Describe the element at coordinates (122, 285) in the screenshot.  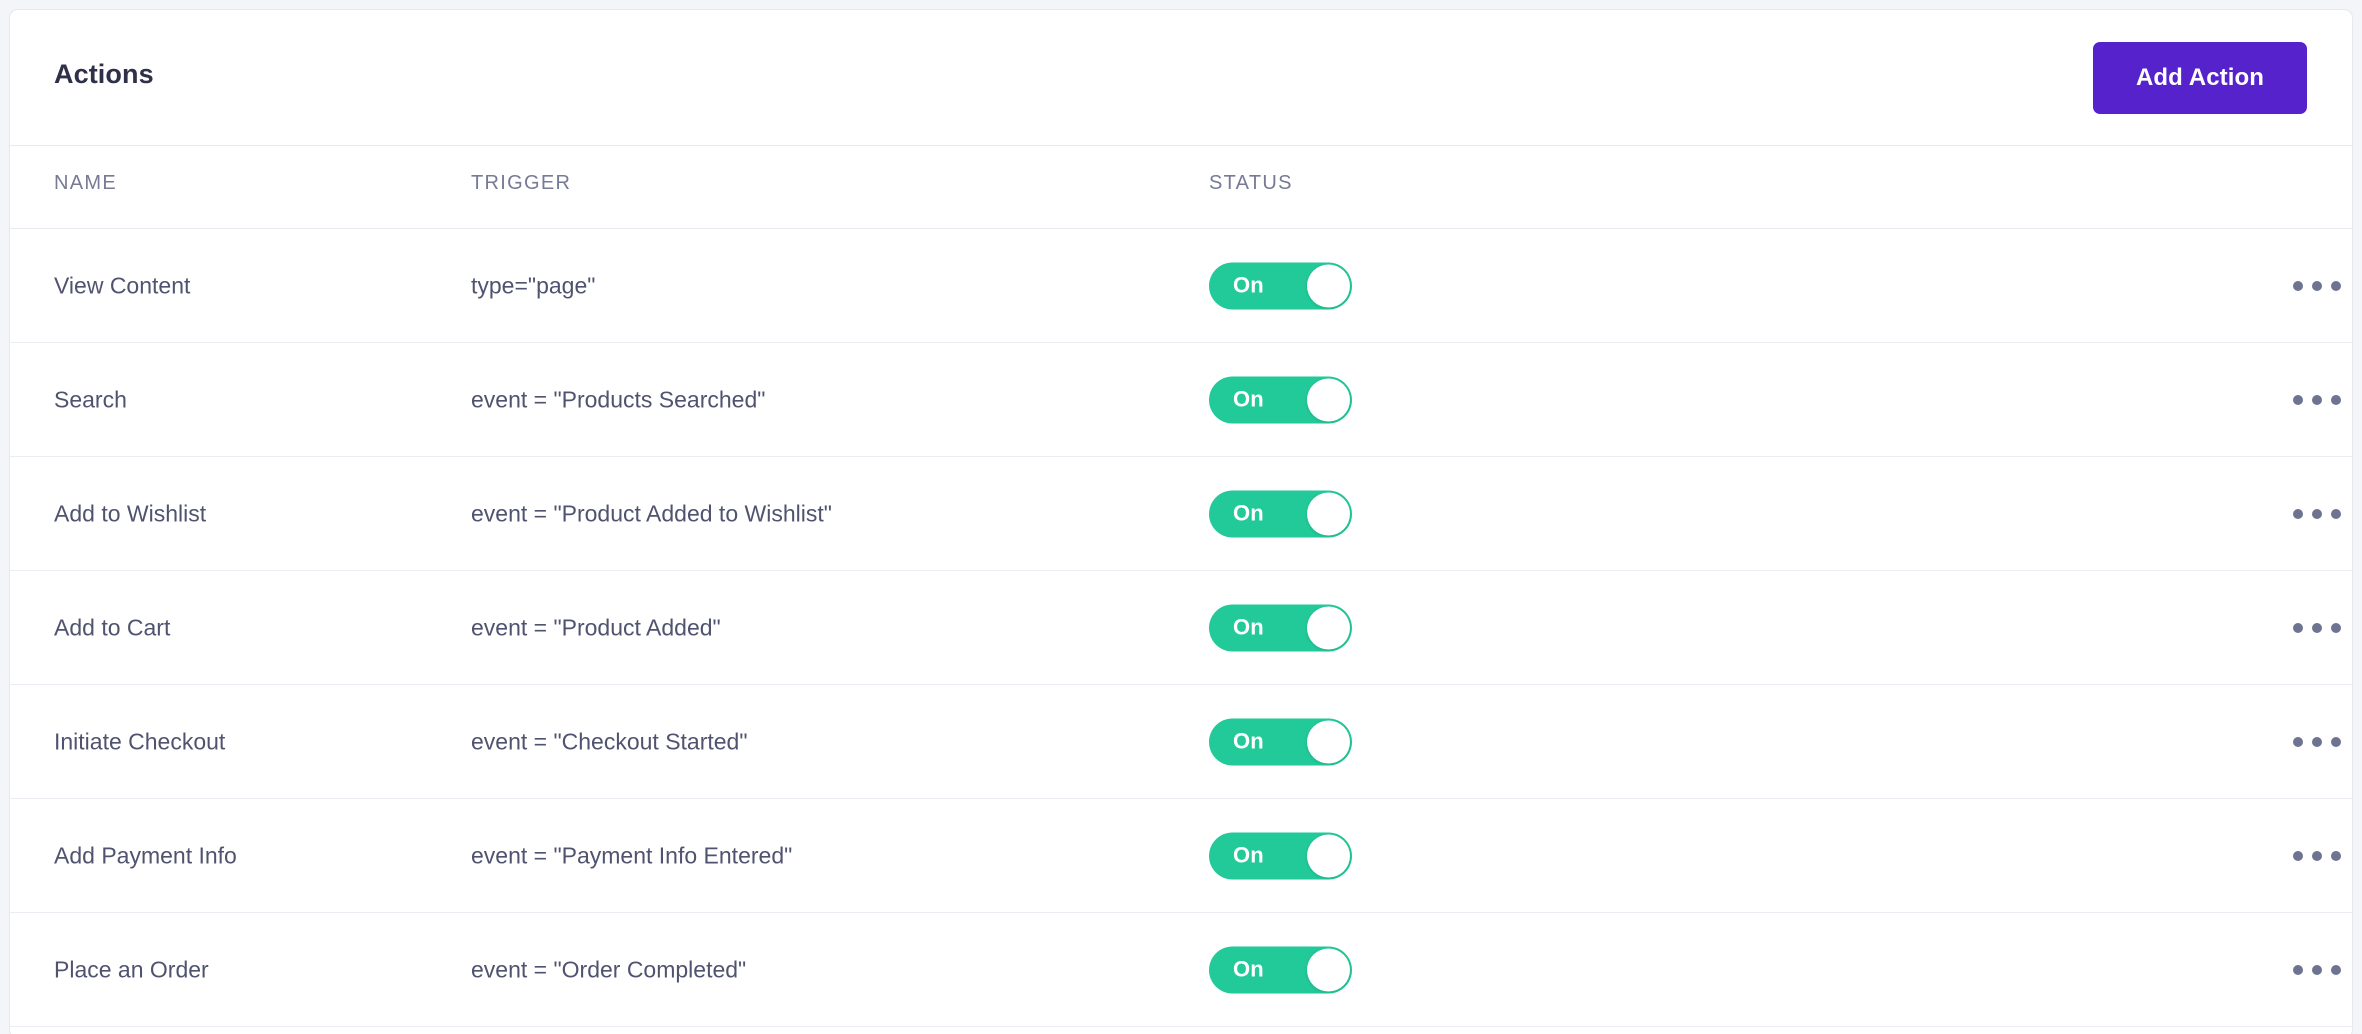
I see `action-name: View Content` at that location.